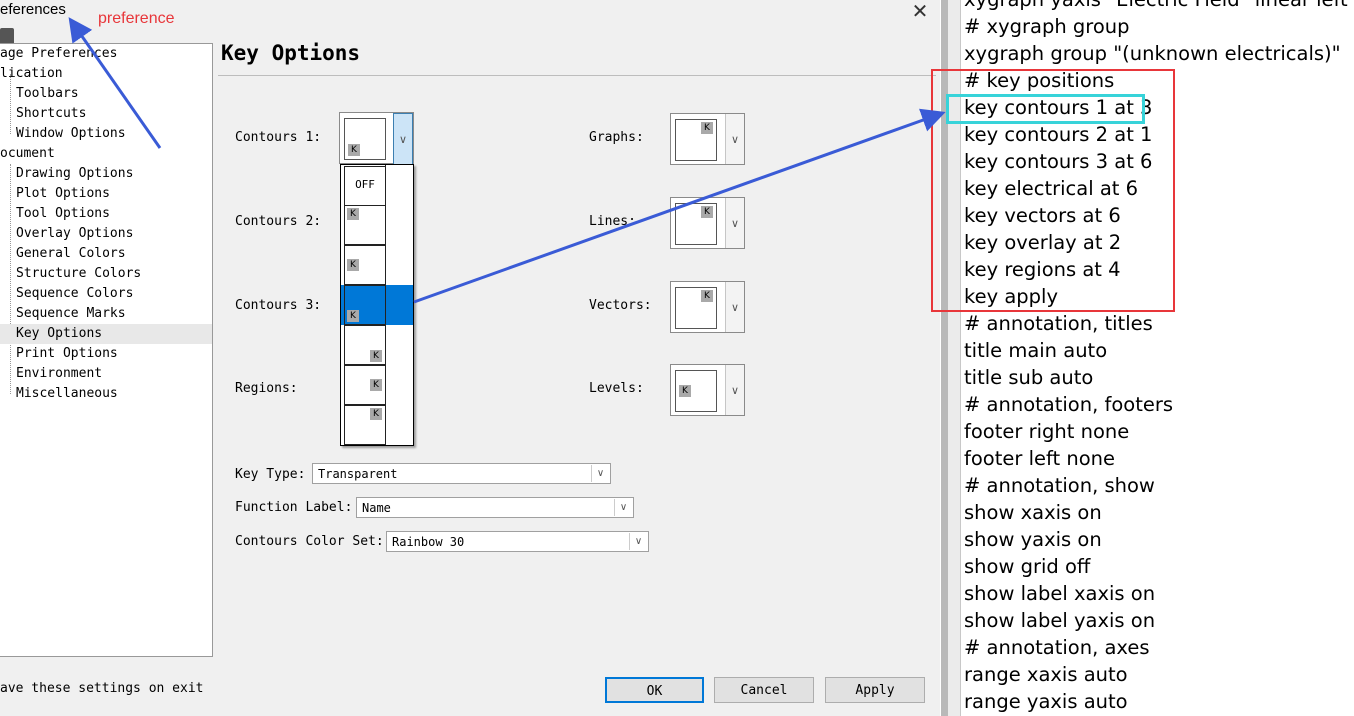  What do you see at coordinates (365, 225) in the screenshot?
I see `dropdown-option-top-left: K` at bounding box center [365, 225].